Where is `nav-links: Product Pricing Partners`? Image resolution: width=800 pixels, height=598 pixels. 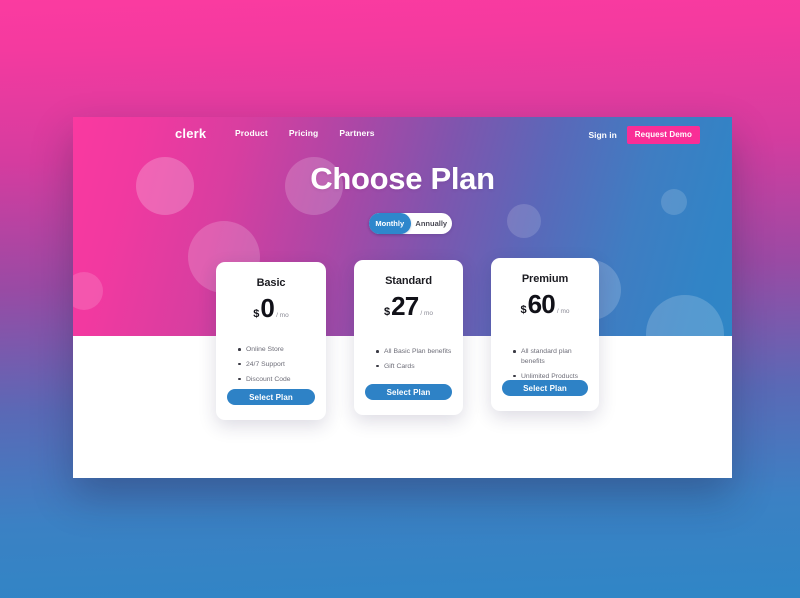
nav-links: Product Pricing Partners is located at coordinates (305, 133).